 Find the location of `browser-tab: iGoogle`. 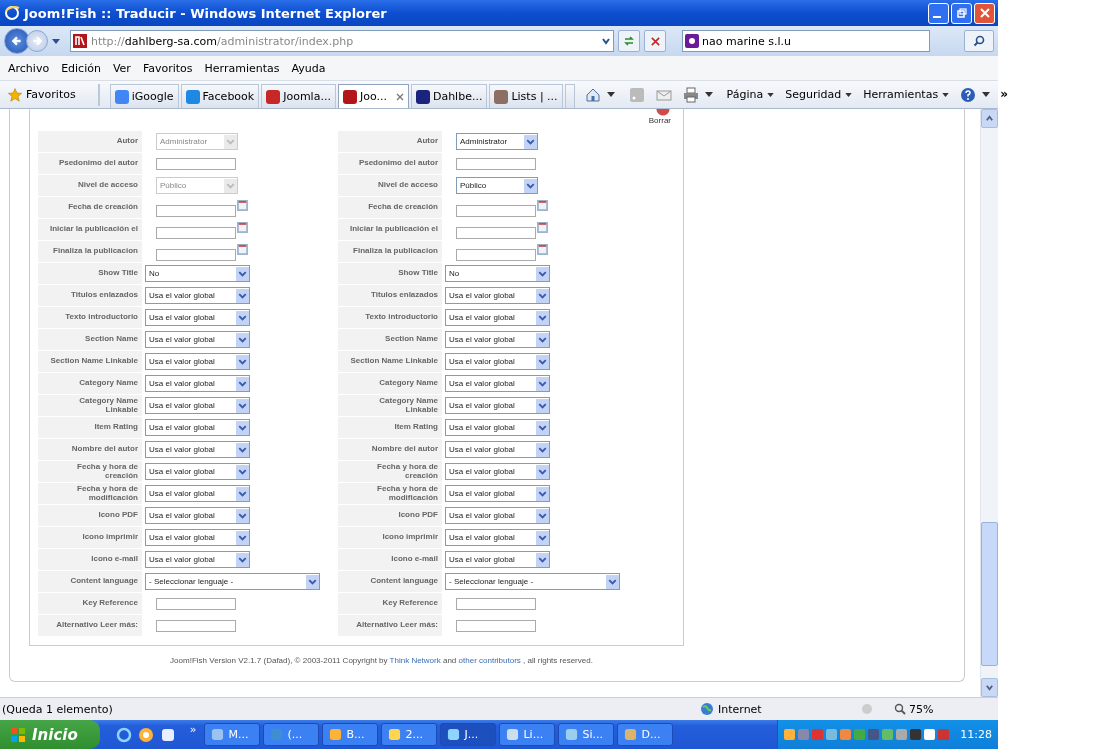

browser-tab: iGoogle is located at coordinates (144, 96).